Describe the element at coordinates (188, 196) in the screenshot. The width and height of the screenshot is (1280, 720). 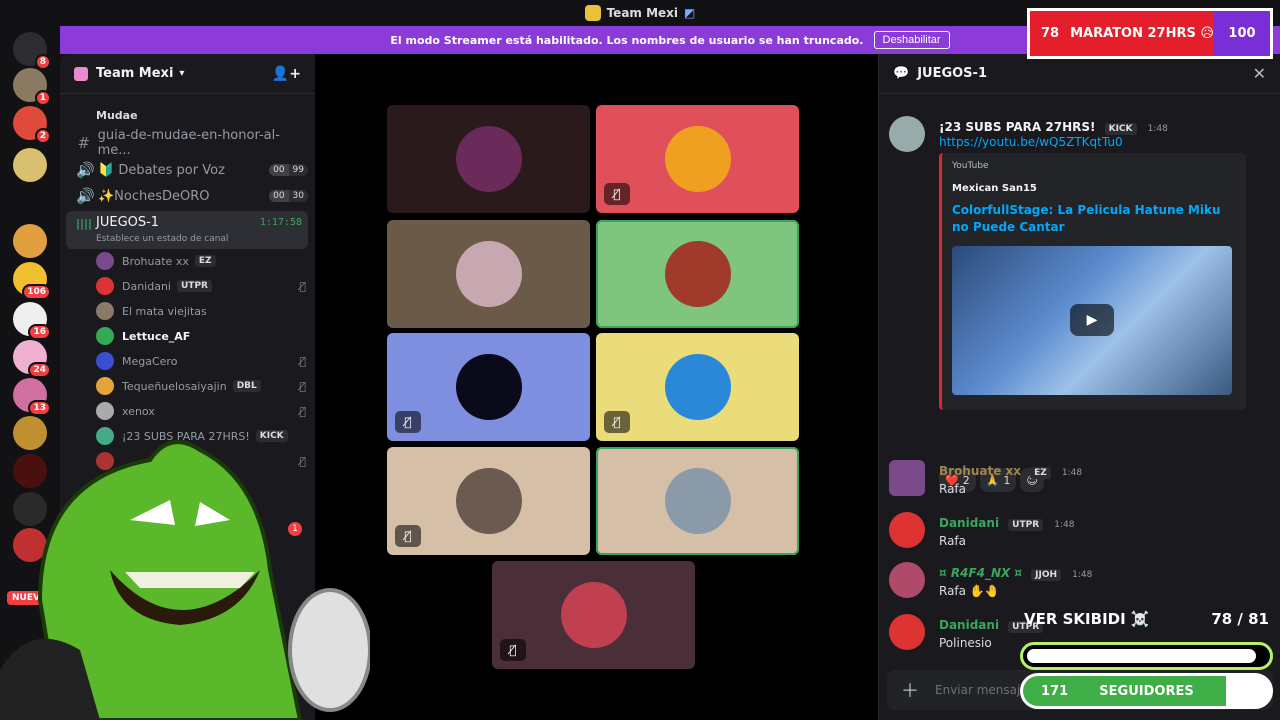
I see `channel-noches: 🔊 ✨NochesDeORO 00 30` at that location.